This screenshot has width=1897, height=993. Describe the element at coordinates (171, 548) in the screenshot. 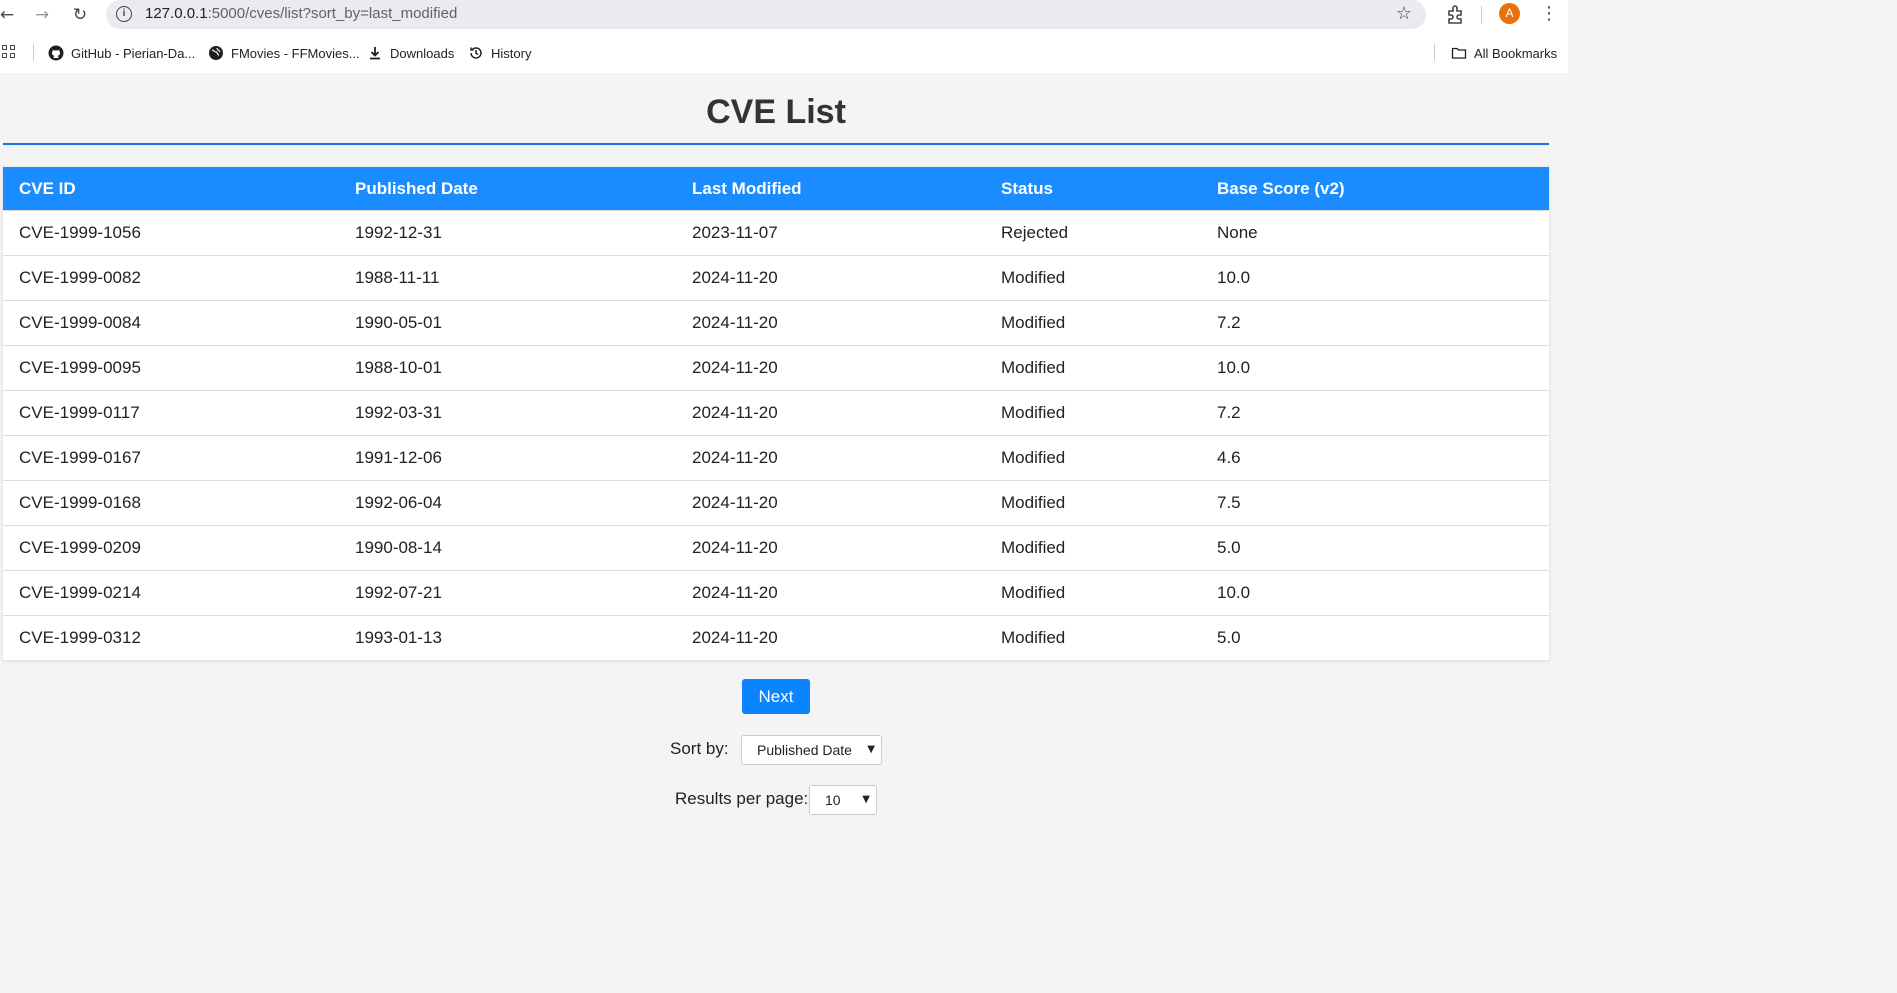

I see `cell-cve-id: CVE-1999-0209` at that location.